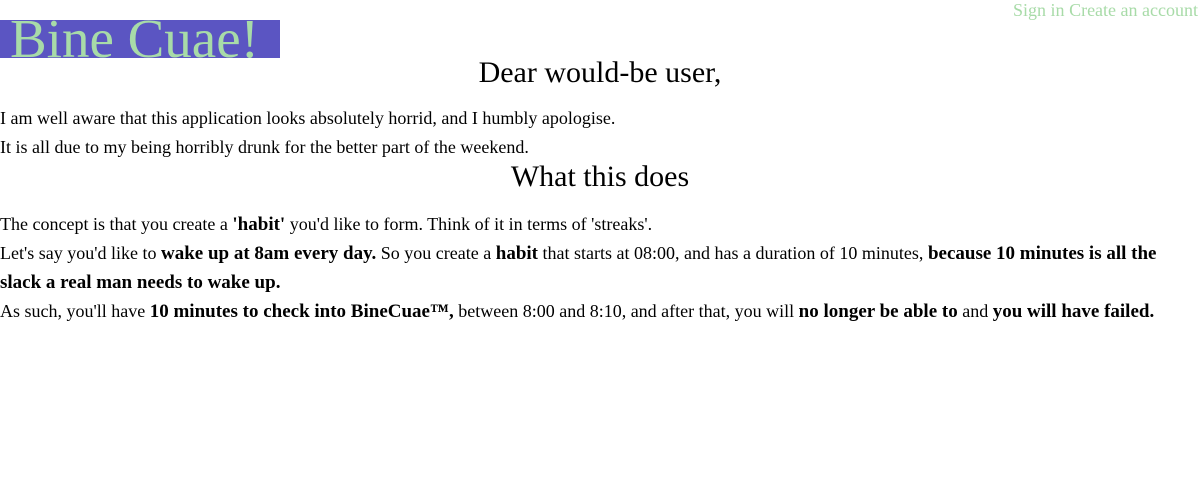  I want to click on create-account-link: Create an account, so click(1133, 10).